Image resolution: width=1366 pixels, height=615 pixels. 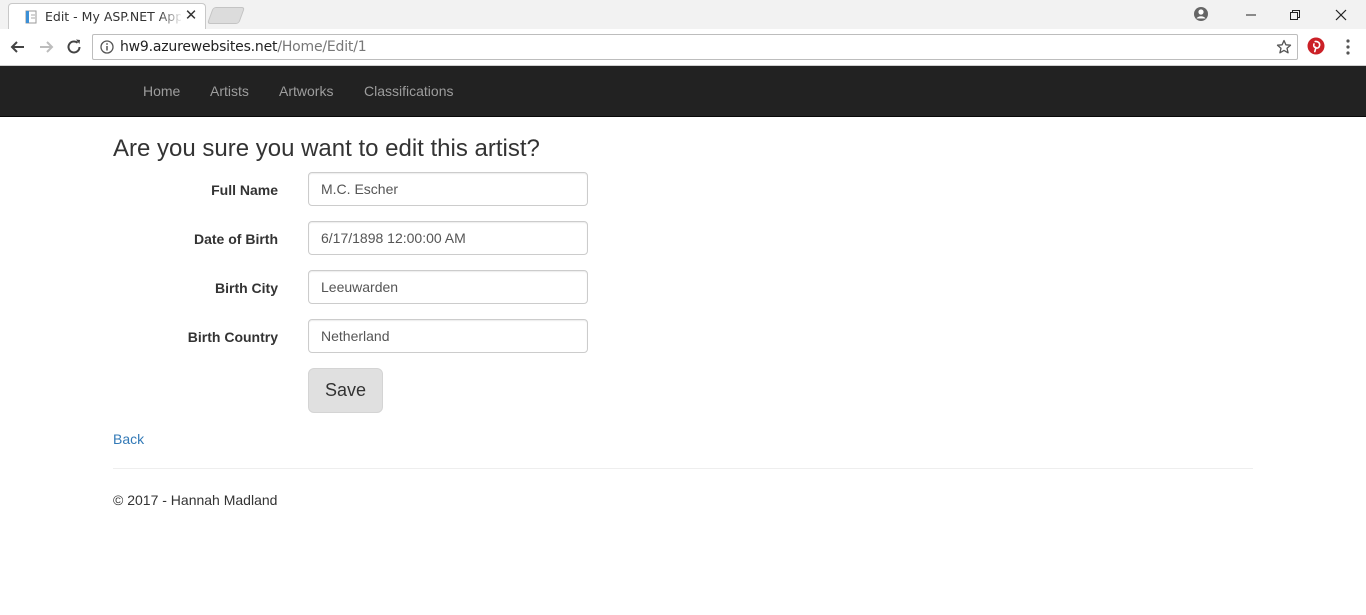 I want to click on birth-city-input, so click(x=448, y=287).